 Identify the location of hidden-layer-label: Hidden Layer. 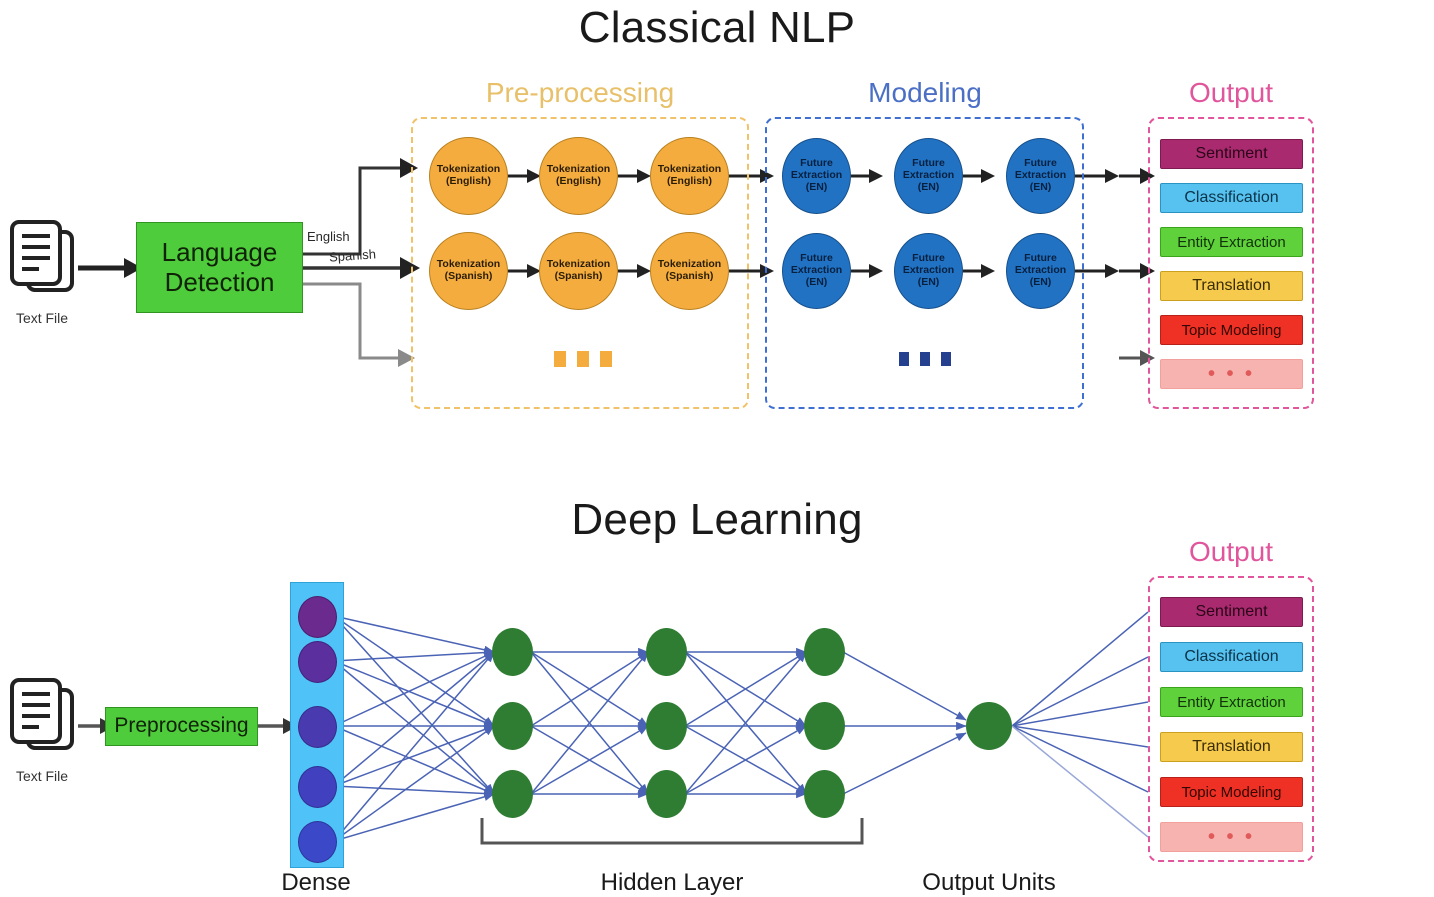
(672, 882).